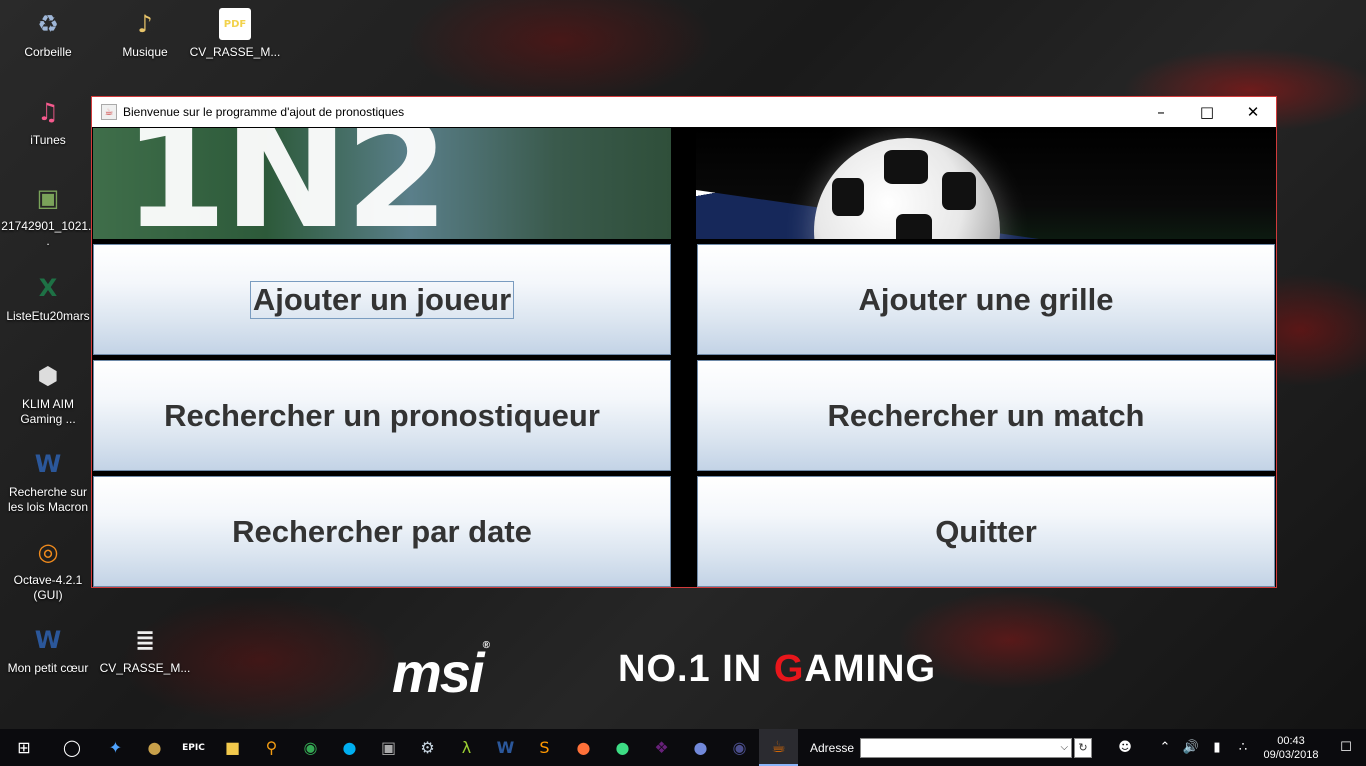  What do you see at coordinates (622, 747) in the screenshot?
I see `android-studio-icon: ●` at bounding box center [622, 747].